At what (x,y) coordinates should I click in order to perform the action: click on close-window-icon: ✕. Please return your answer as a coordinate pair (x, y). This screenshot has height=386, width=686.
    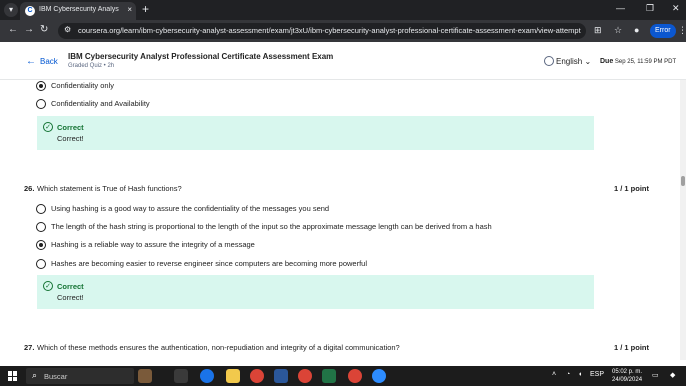
    Looking at the image, I should click on (676, 8).